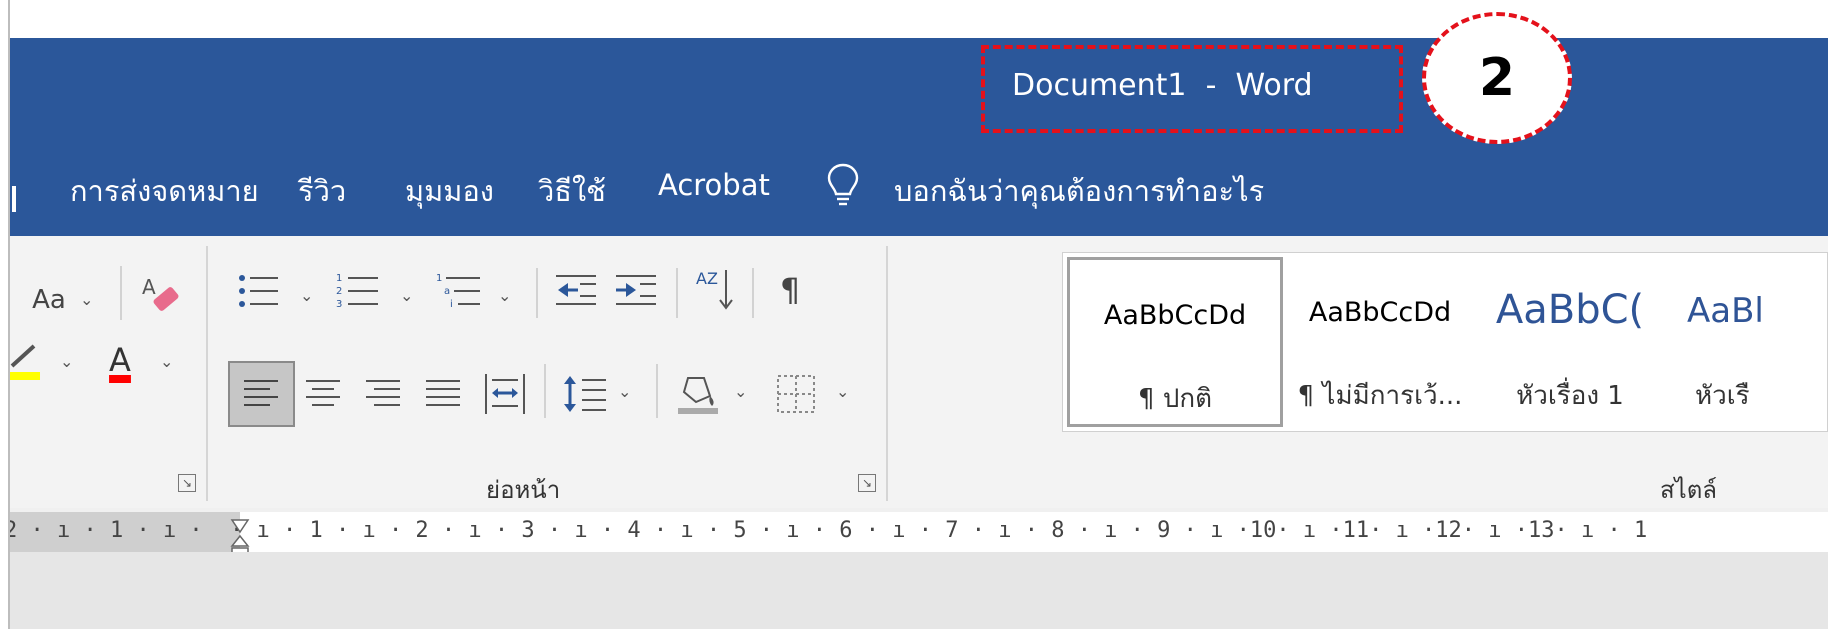  Describe the element at coordinates (324, 394) in the screenshot. I see `align-center-icon` at that location.